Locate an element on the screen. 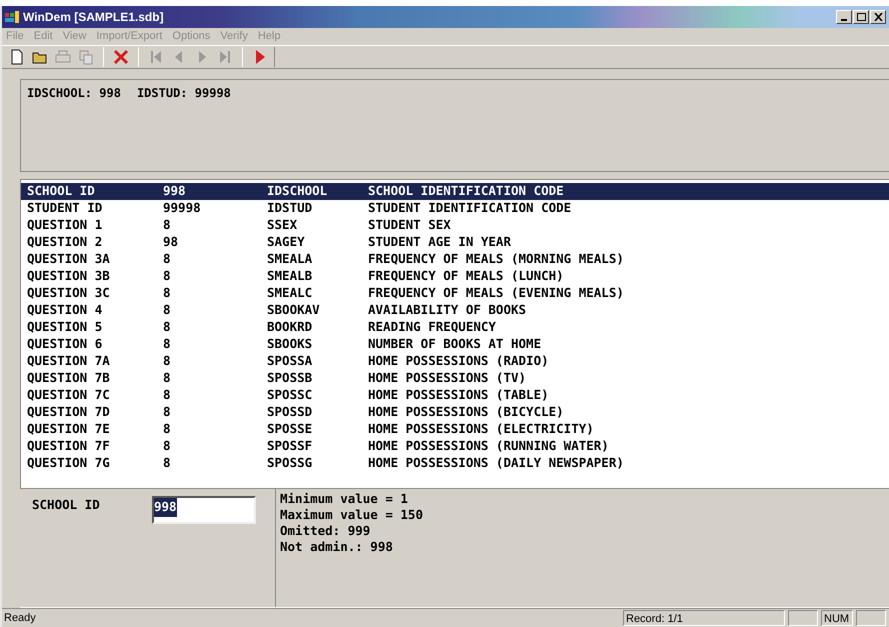 The height and width of the screenshot is (627, 889). variable-cell-text: SPOSSC is located at coordinates (290, 395).